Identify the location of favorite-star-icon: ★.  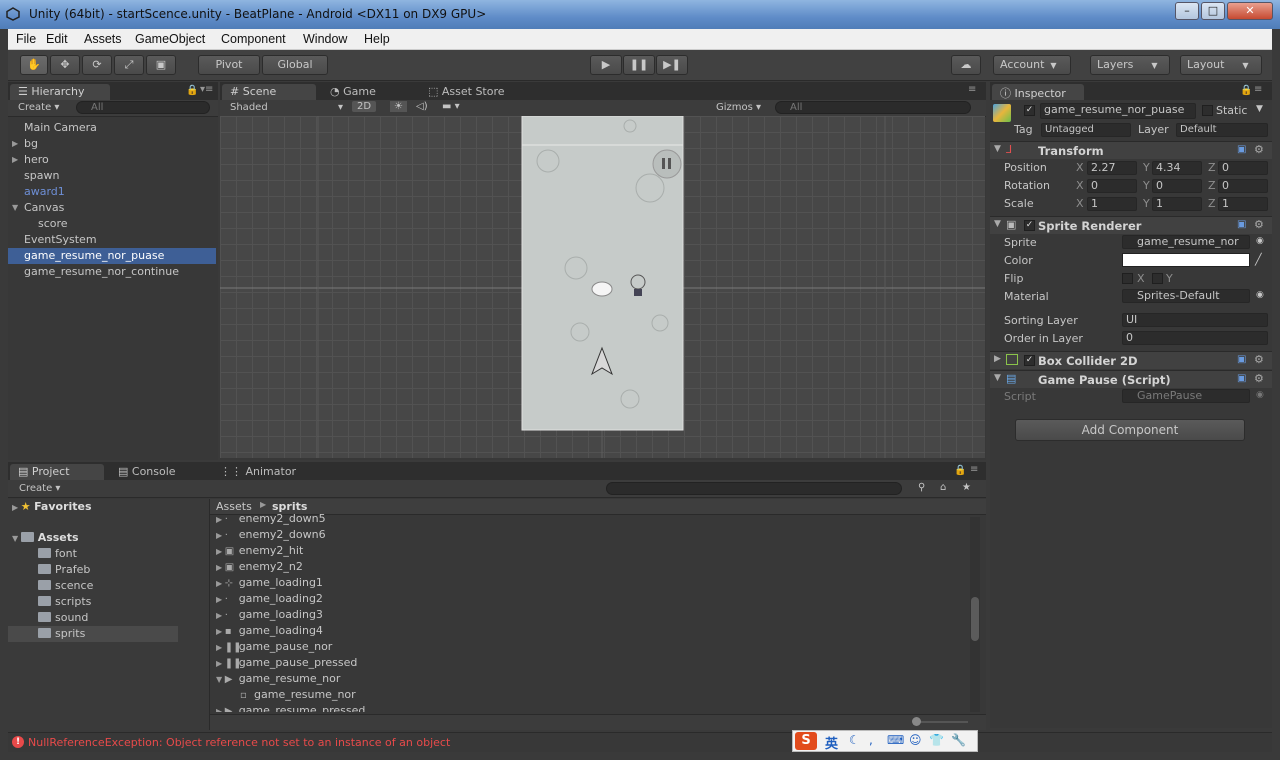
(966, 487).